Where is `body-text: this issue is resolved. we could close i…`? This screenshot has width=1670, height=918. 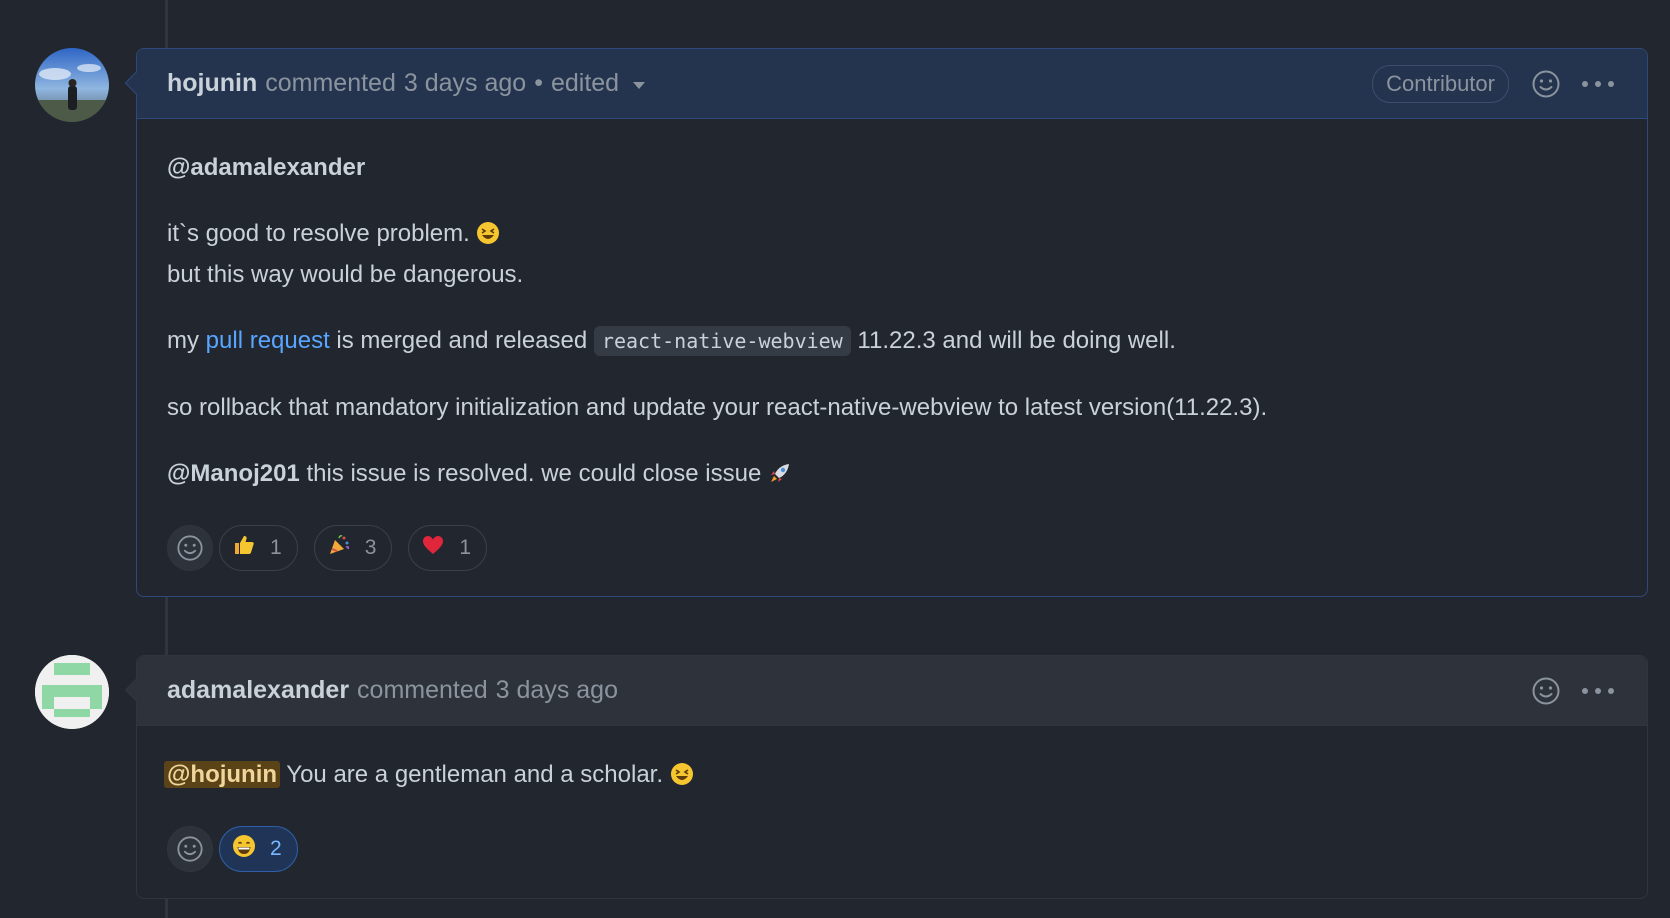 body-text: this issue is resolved. we could close i… is located at coordinates (534, 473).